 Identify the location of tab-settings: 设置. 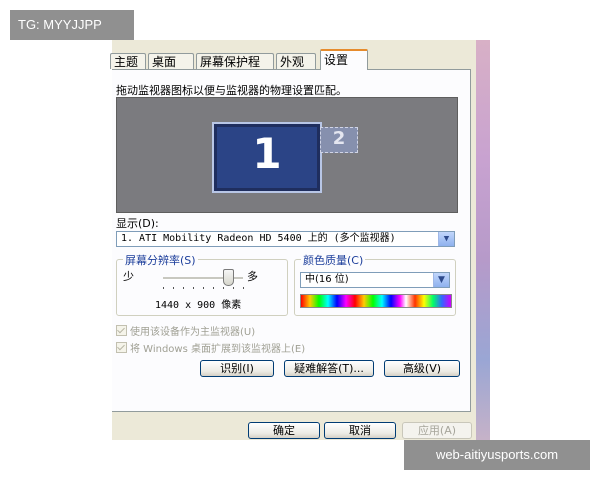
(344, 59).